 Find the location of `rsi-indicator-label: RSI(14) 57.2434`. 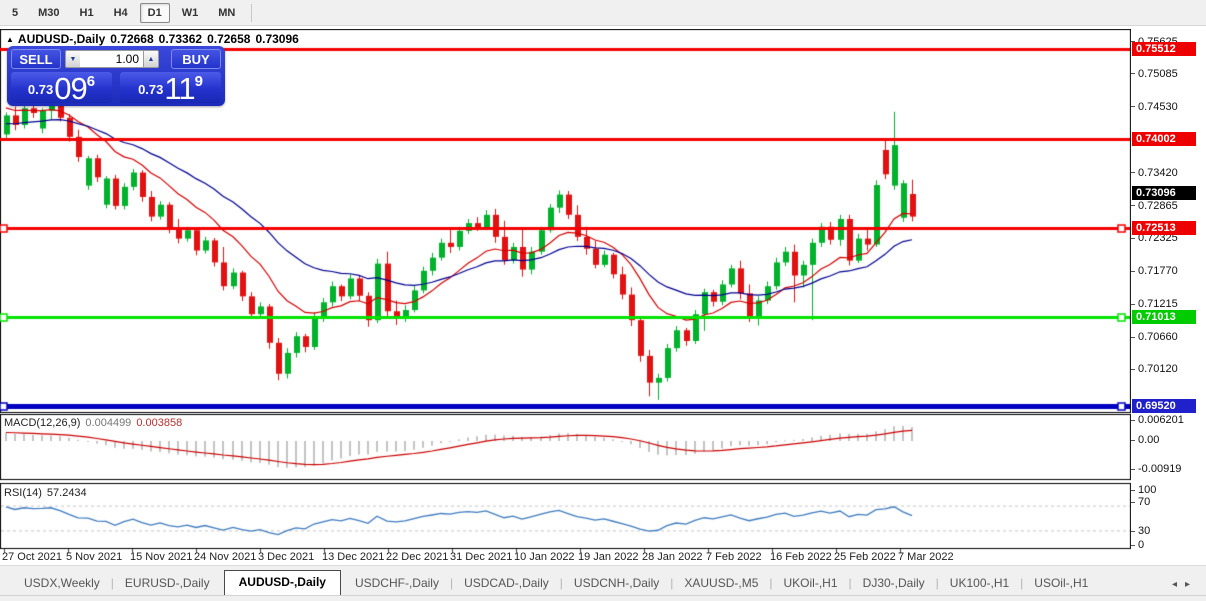

rsi-indicator-label: RSI(14) 57.2434 is located at coordinates (45, 493).